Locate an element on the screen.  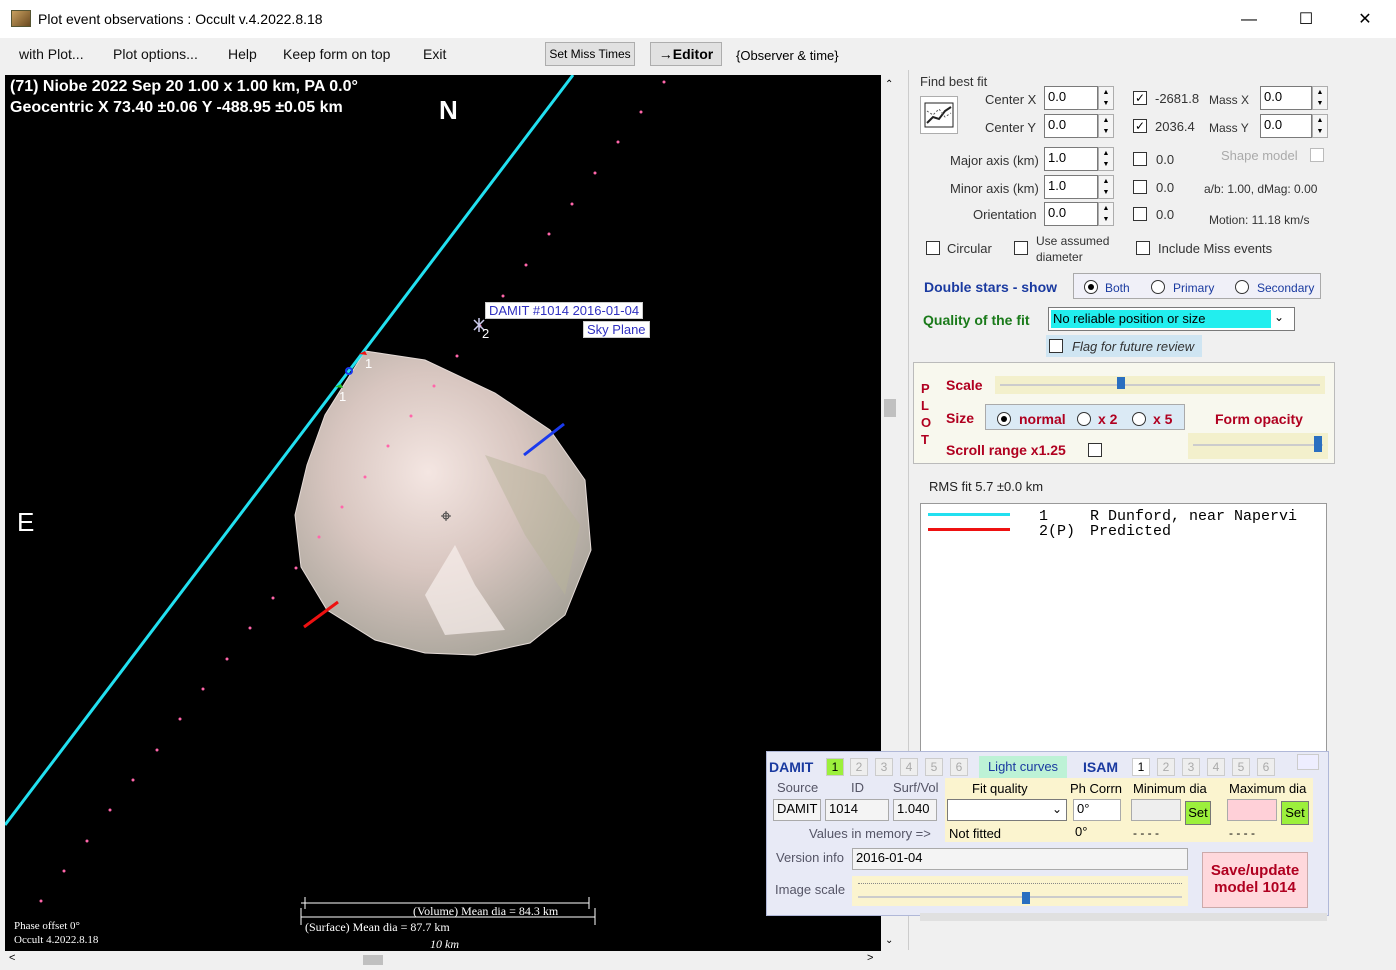
ph-corrn-header: Ph Corrn is located at coordinates (1096, 788).